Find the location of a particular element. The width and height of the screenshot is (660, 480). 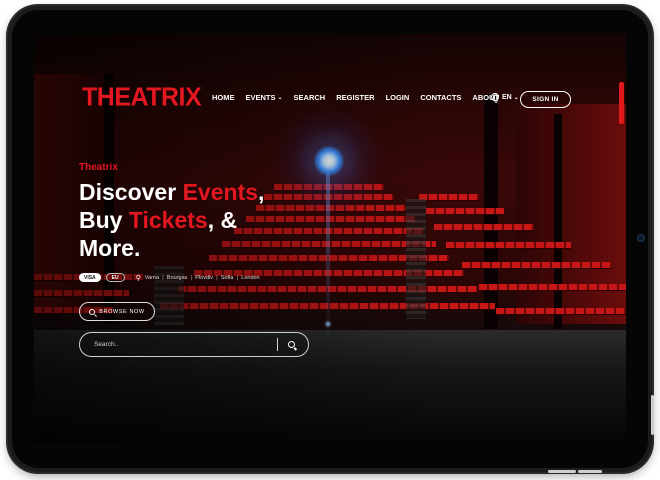

nav-home: HOME is located at coordinates (223, 97).